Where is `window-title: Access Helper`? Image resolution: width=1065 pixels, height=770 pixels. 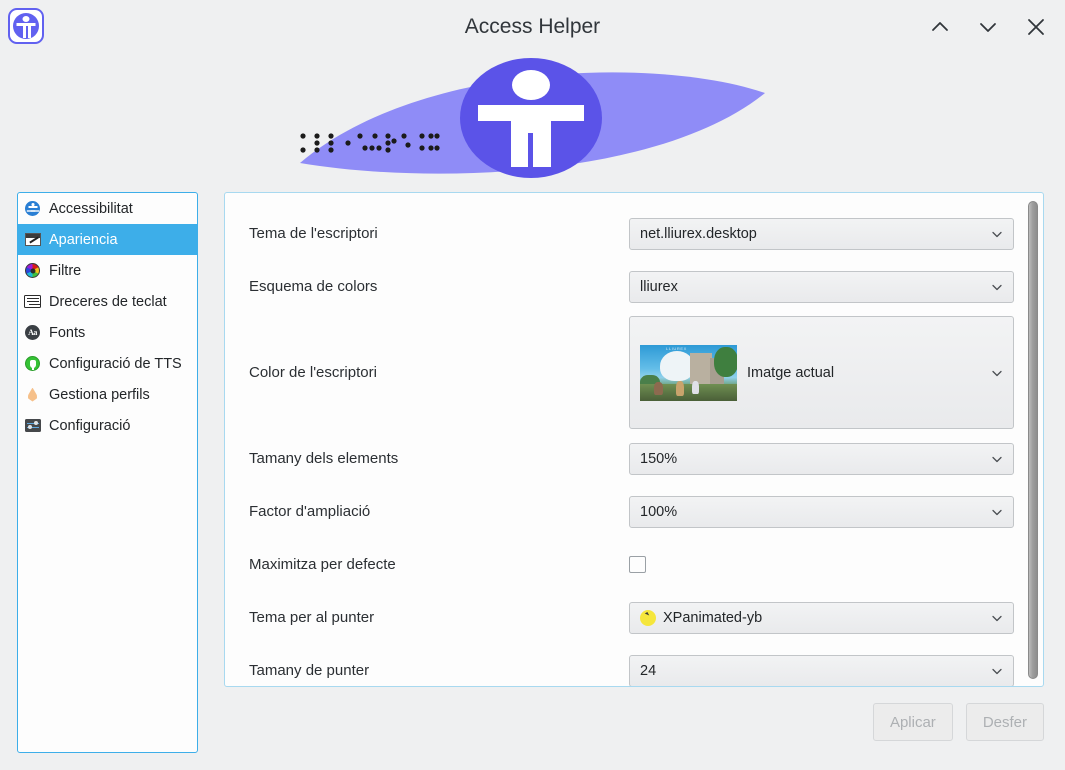
window-title: Access Helper is located at coordinates (532, 26).